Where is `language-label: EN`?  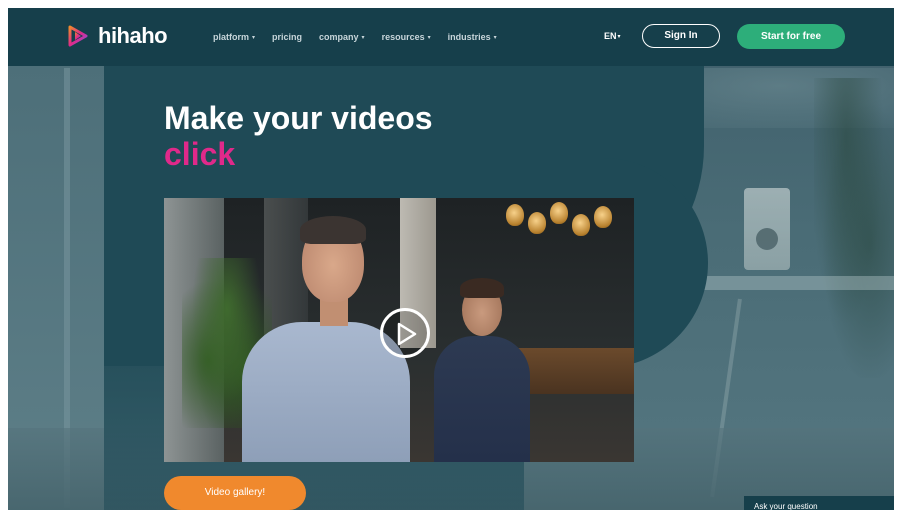 language-label: EN is located at coordinates (610, 36).